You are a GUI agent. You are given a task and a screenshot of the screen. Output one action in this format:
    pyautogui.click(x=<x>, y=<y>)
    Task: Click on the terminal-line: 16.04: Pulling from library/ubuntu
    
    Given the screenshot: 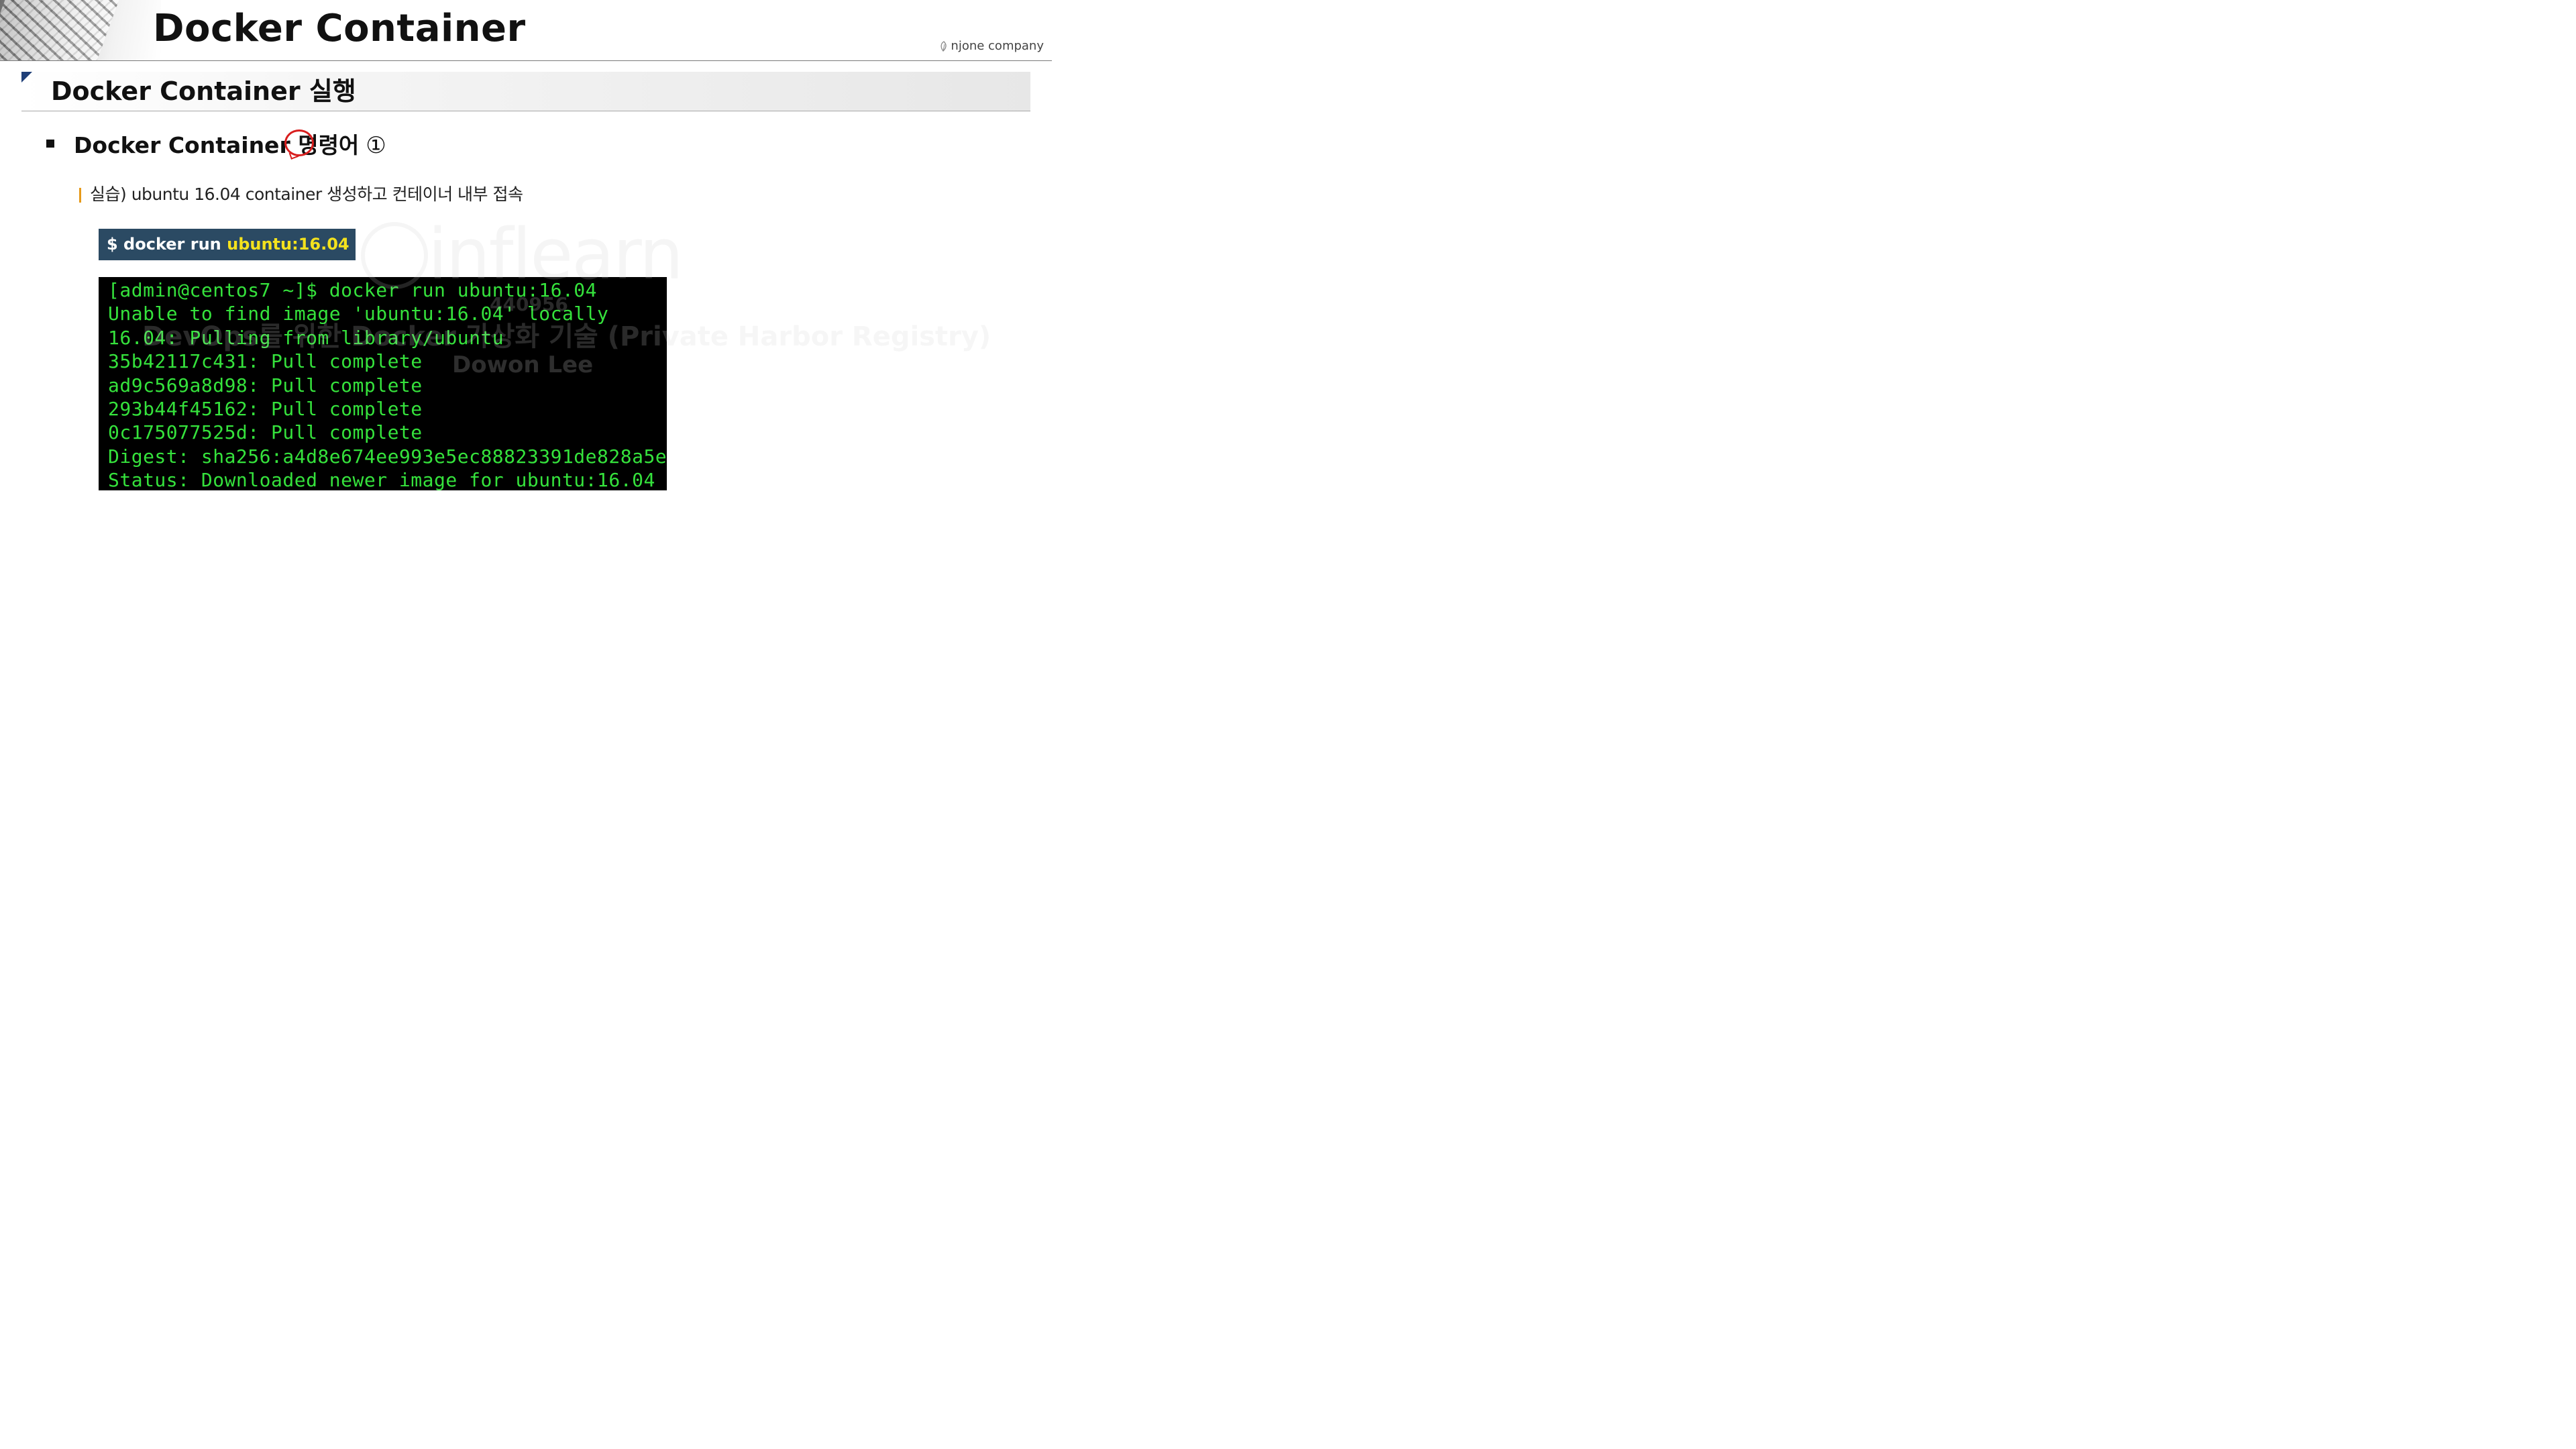 What is the action you would take?
    pyautogui.click(x=306, y=337)
    